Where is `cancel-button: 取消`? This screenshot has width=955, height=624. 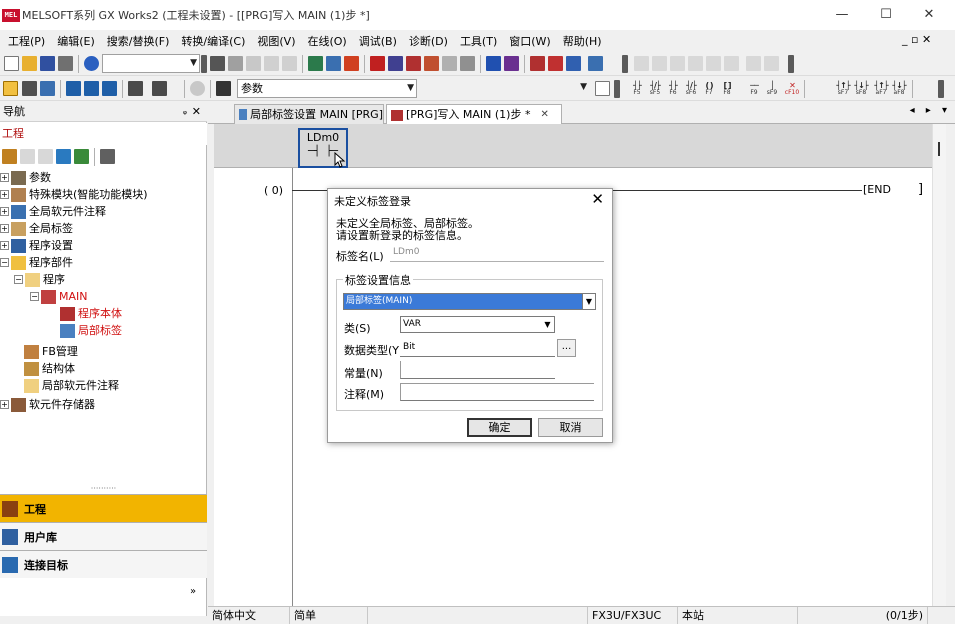
cancel-button: 取消 is located at coordinates (570, 427).